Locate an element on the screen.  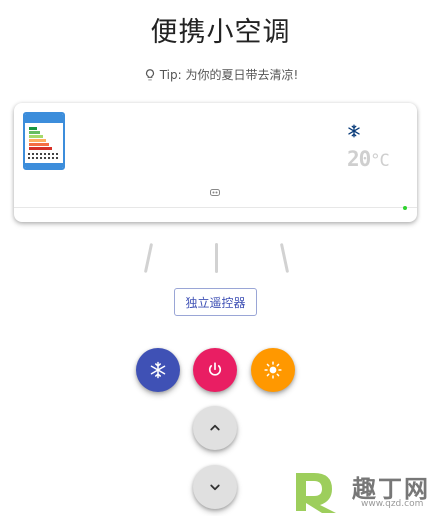
fan-vent-icon is located at coordinates (215, 192).